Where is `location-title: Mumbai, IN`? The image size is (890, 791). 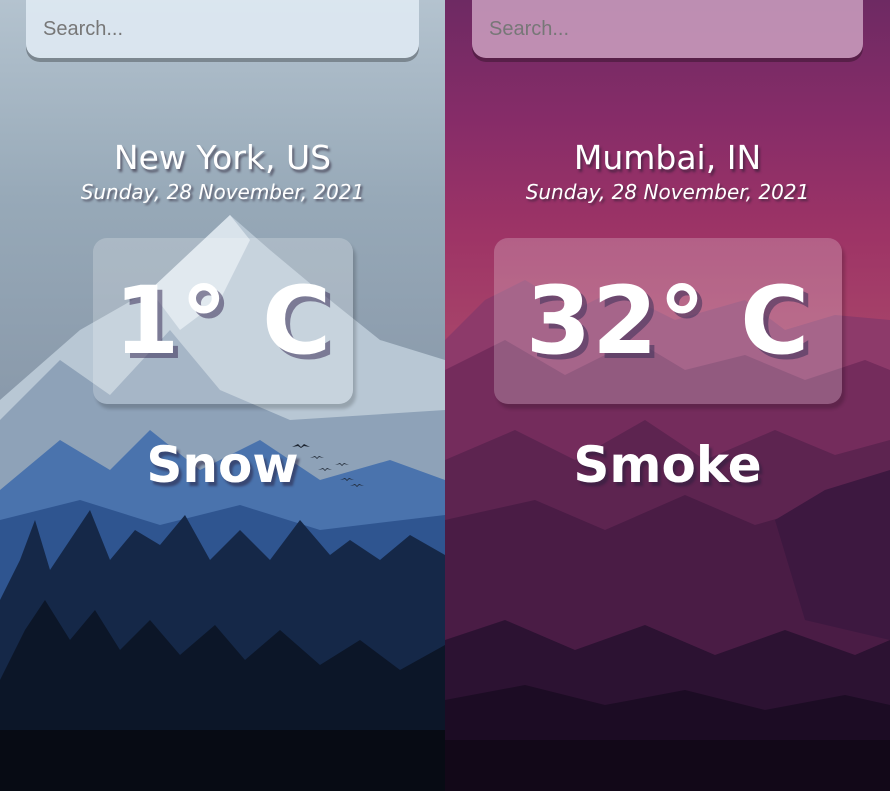
location-title: Mumbai, IN is located at coordinates (667, 157).